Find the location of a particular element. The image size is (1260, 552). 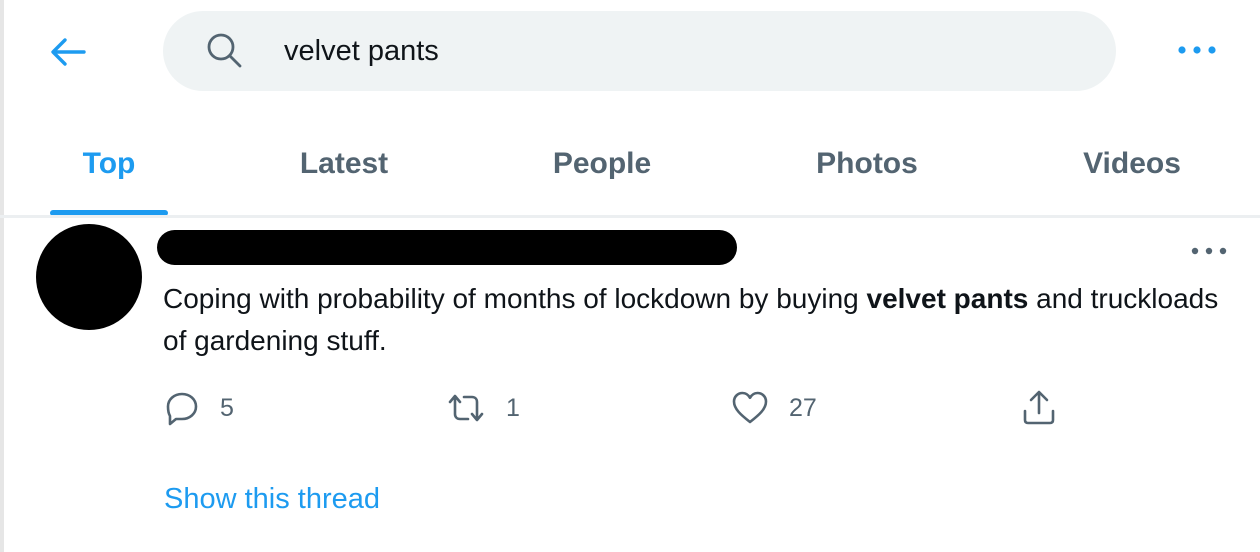

show-thread-link: Show this thread is located at coordinates (272, 499).